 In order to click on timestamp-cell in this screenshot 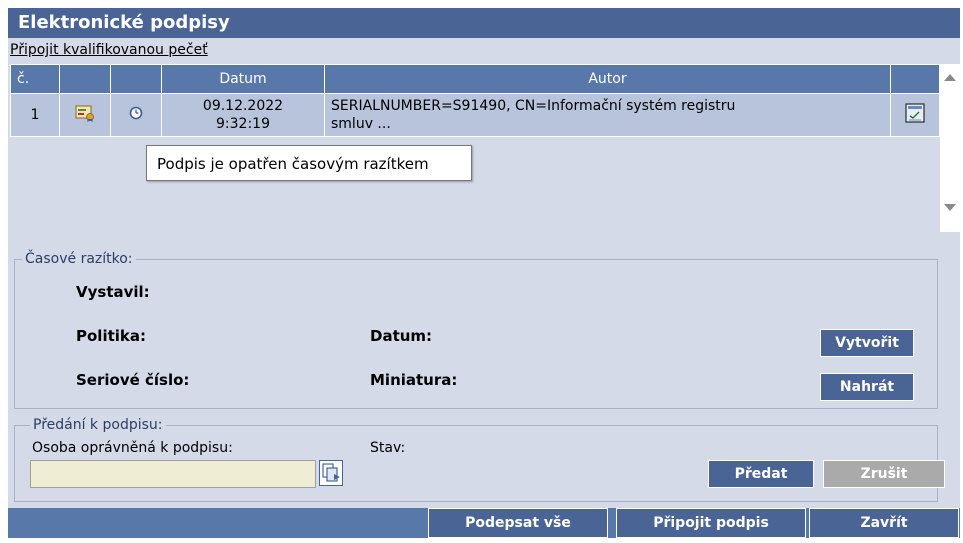, I will do `click(136, 115)`.